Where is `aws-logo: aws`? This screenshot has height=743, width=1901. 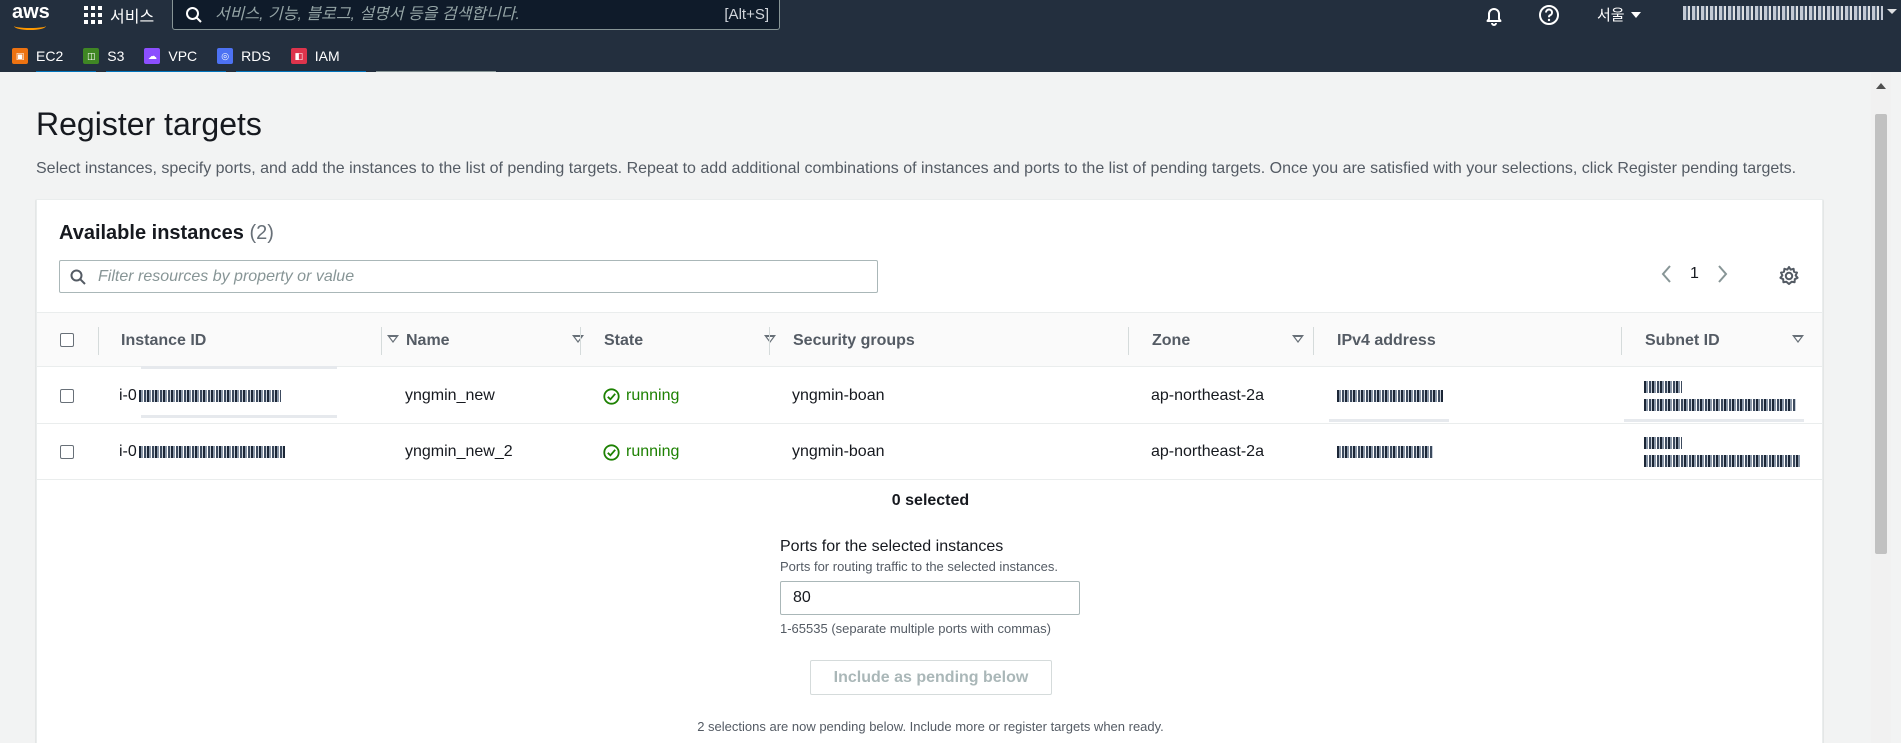 aws-logo: aws is located at coordinates (31, 18).